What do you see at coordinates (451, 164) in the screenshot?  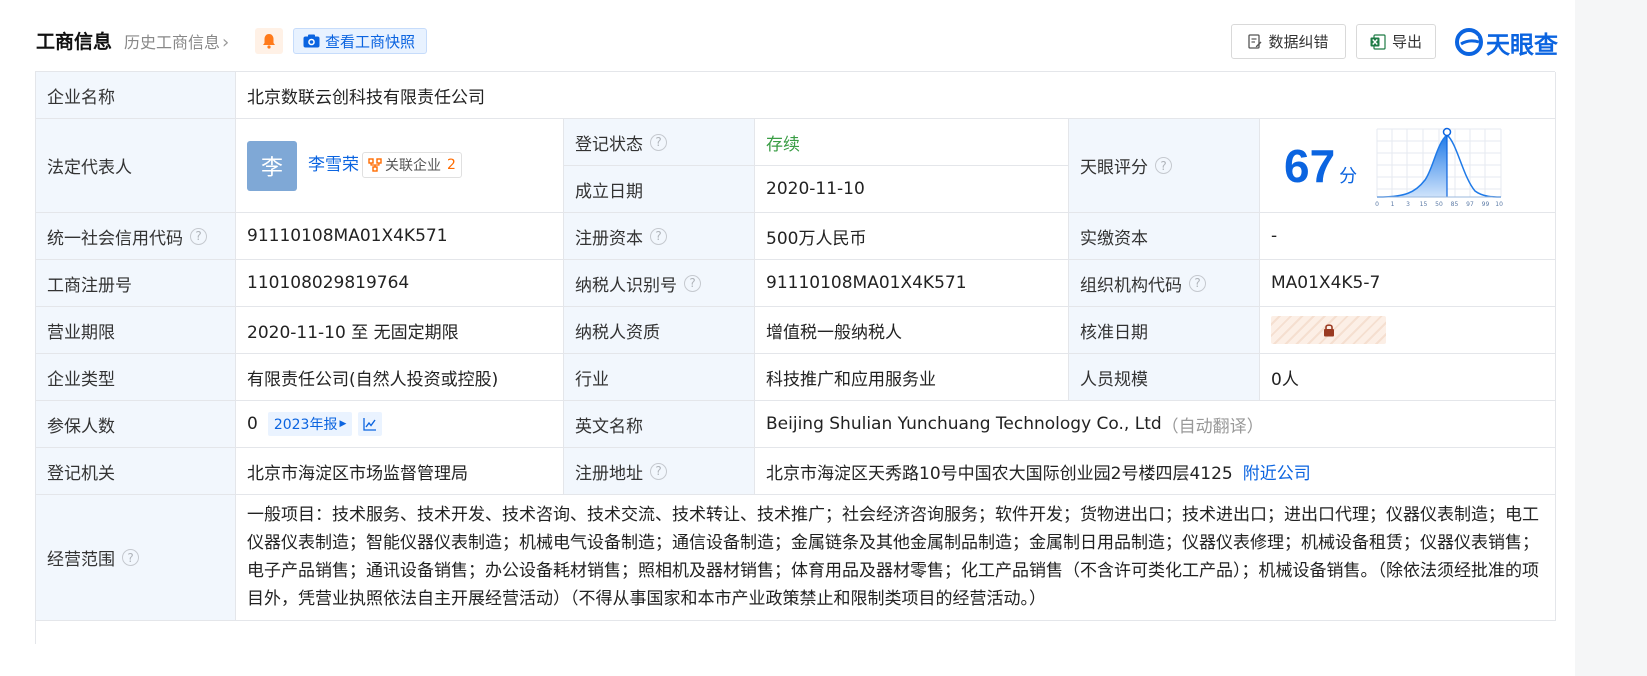 I see `related-companies-count: 2` at bounding box center [451, 164].